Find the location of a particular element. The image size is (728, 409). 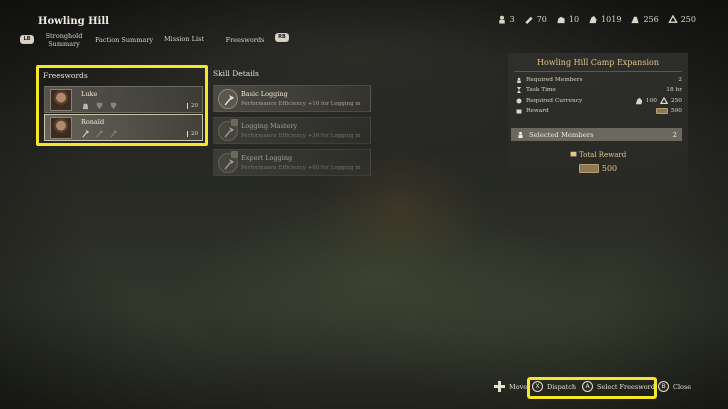

prompt-move: Move is located at coordinates (510, 386).